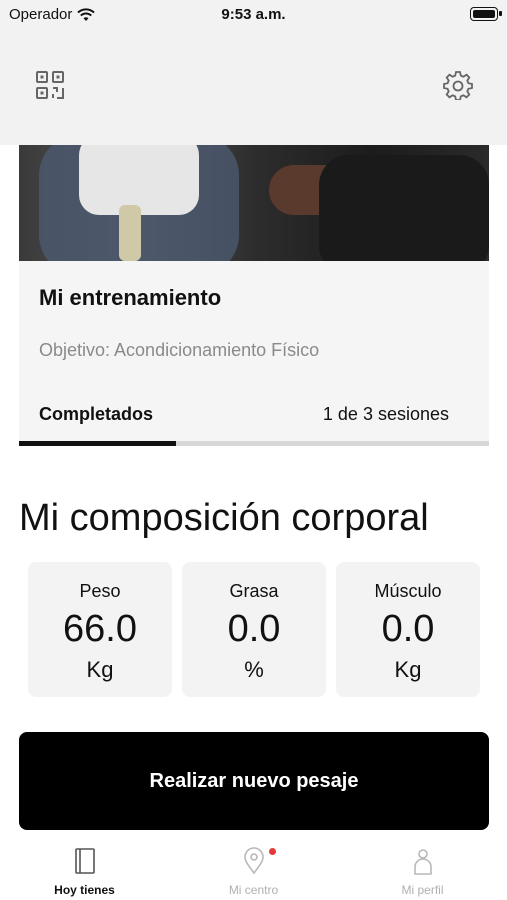 This screenshot has height=900, width=507. Describe the element at coordinates (50, 85) in the screenshot. I see `qr-code-icon` at that location.